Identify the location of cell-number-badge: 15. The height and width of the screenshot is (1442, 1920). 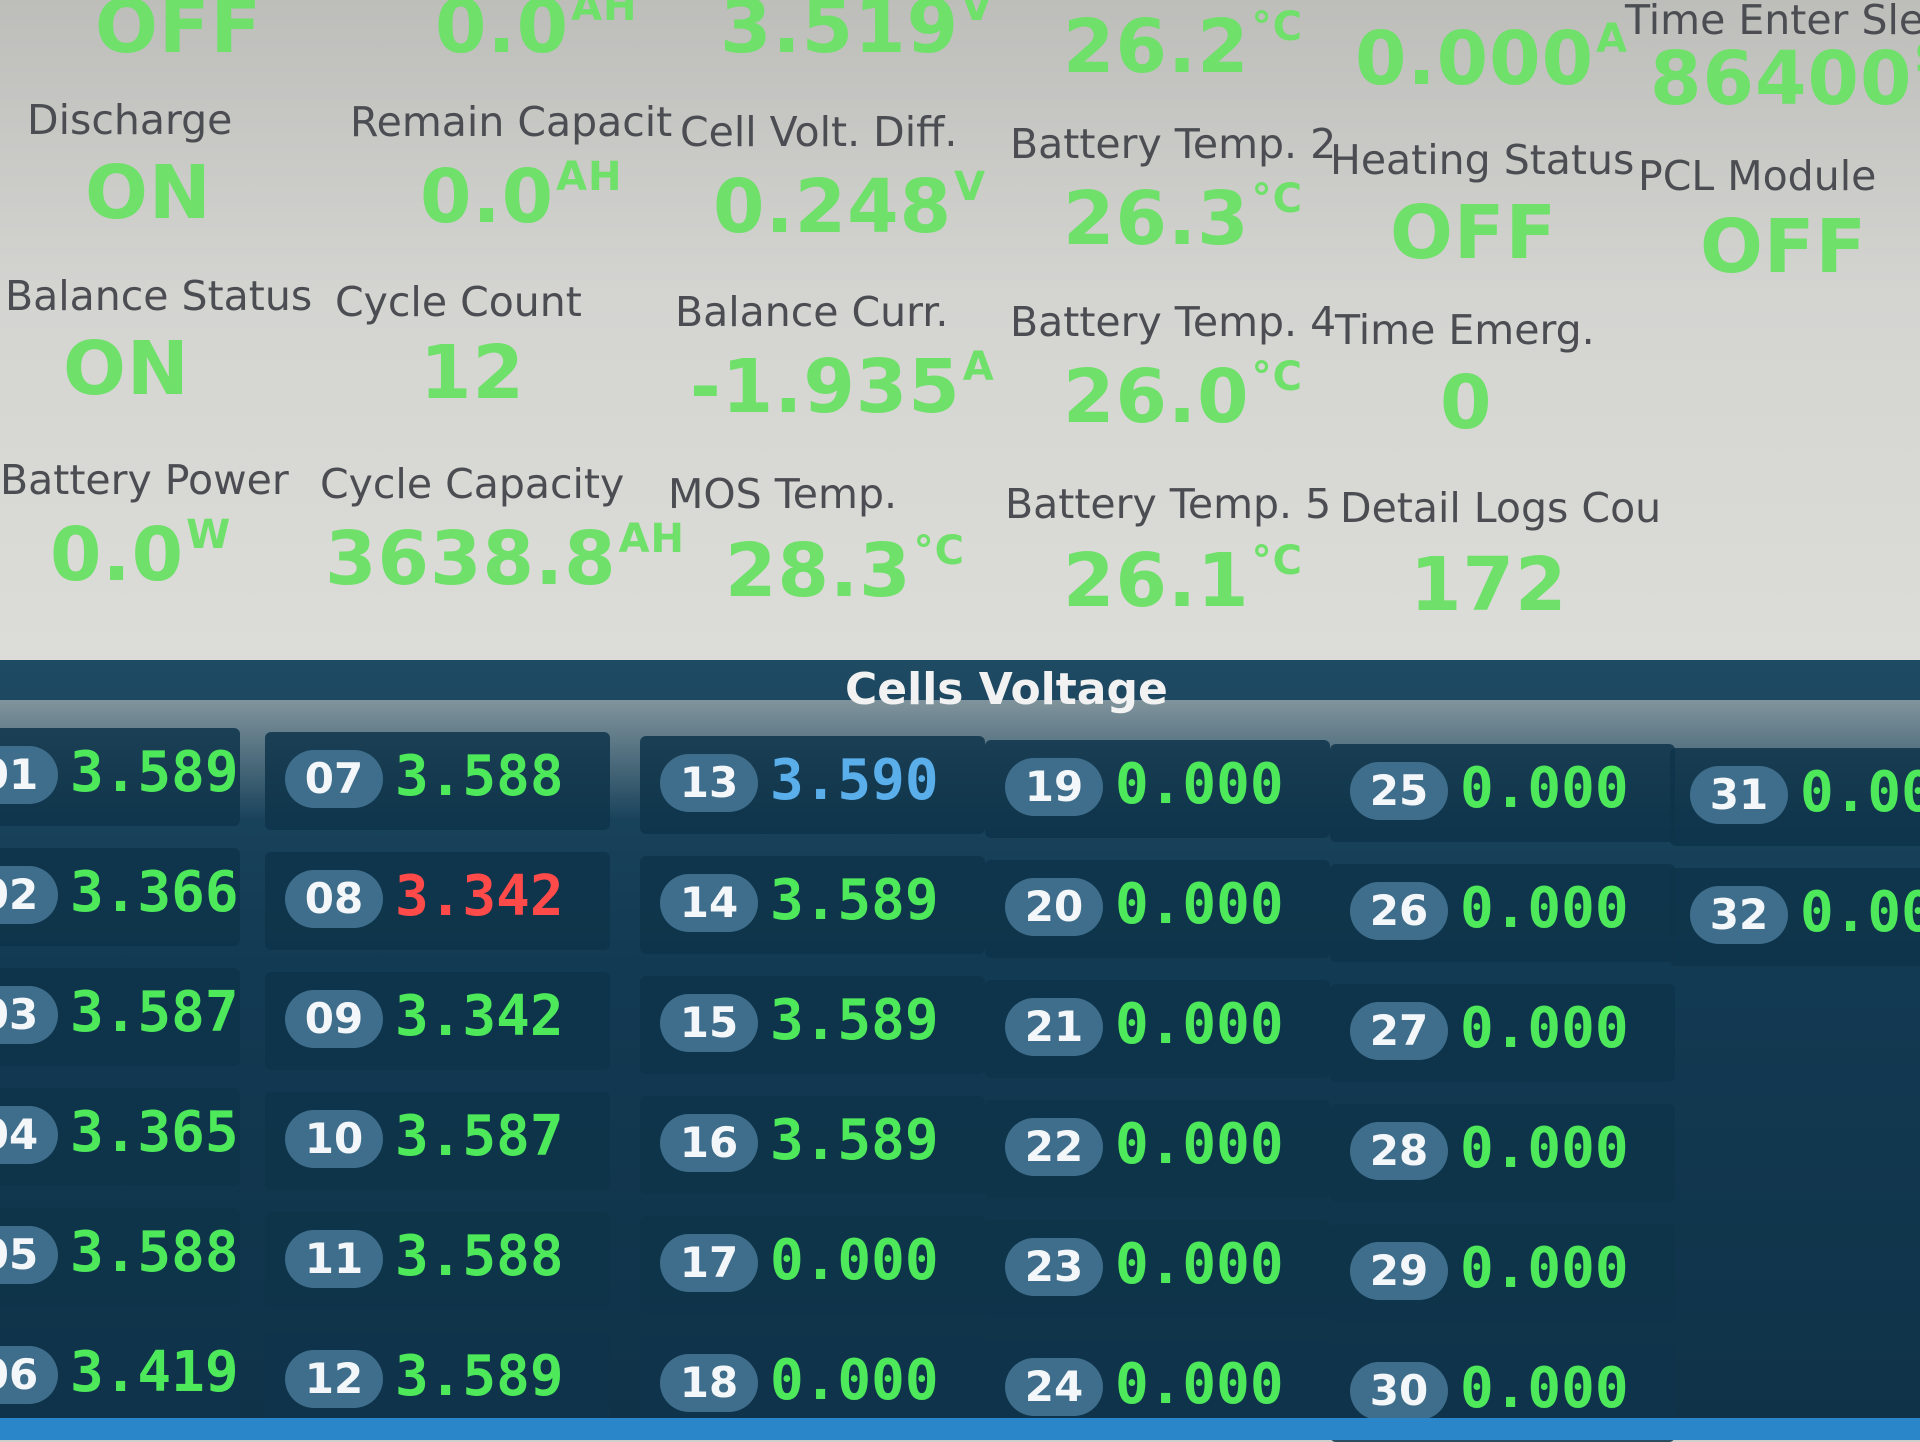
(709, 1023).